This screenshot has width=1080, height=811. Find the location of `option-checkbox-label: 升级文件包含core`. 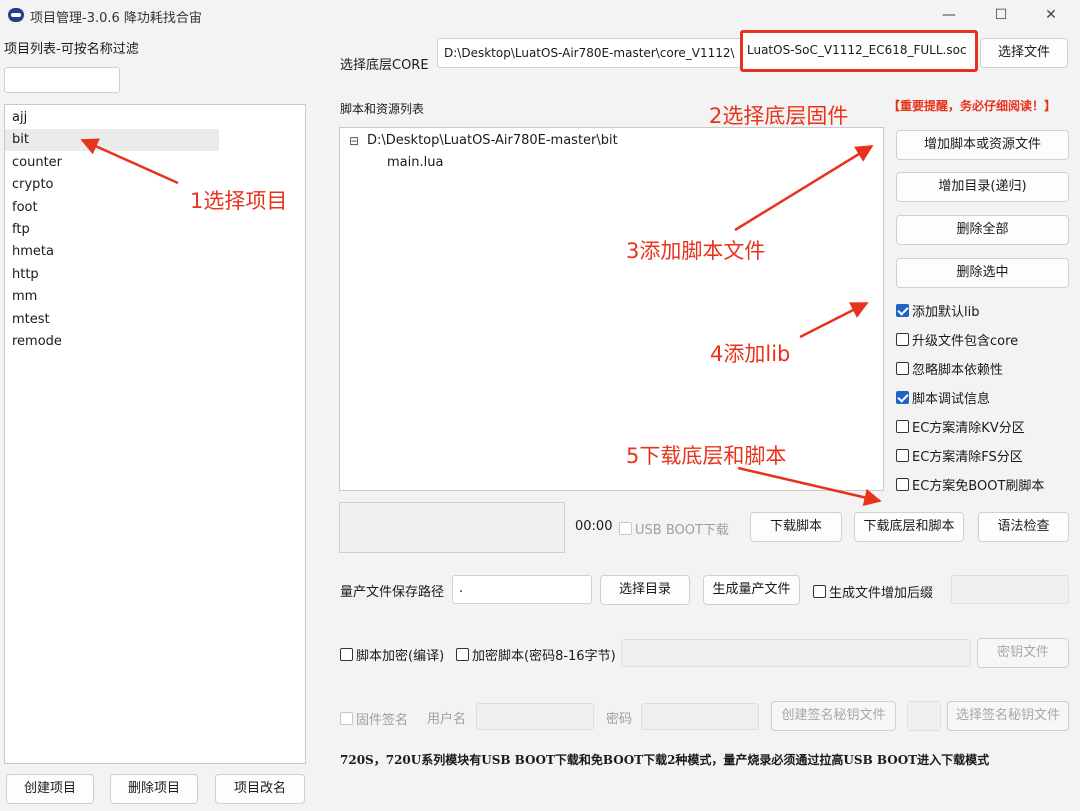

option-checkbox-label: 升级文件包含core is located at coordinates (965, 341).